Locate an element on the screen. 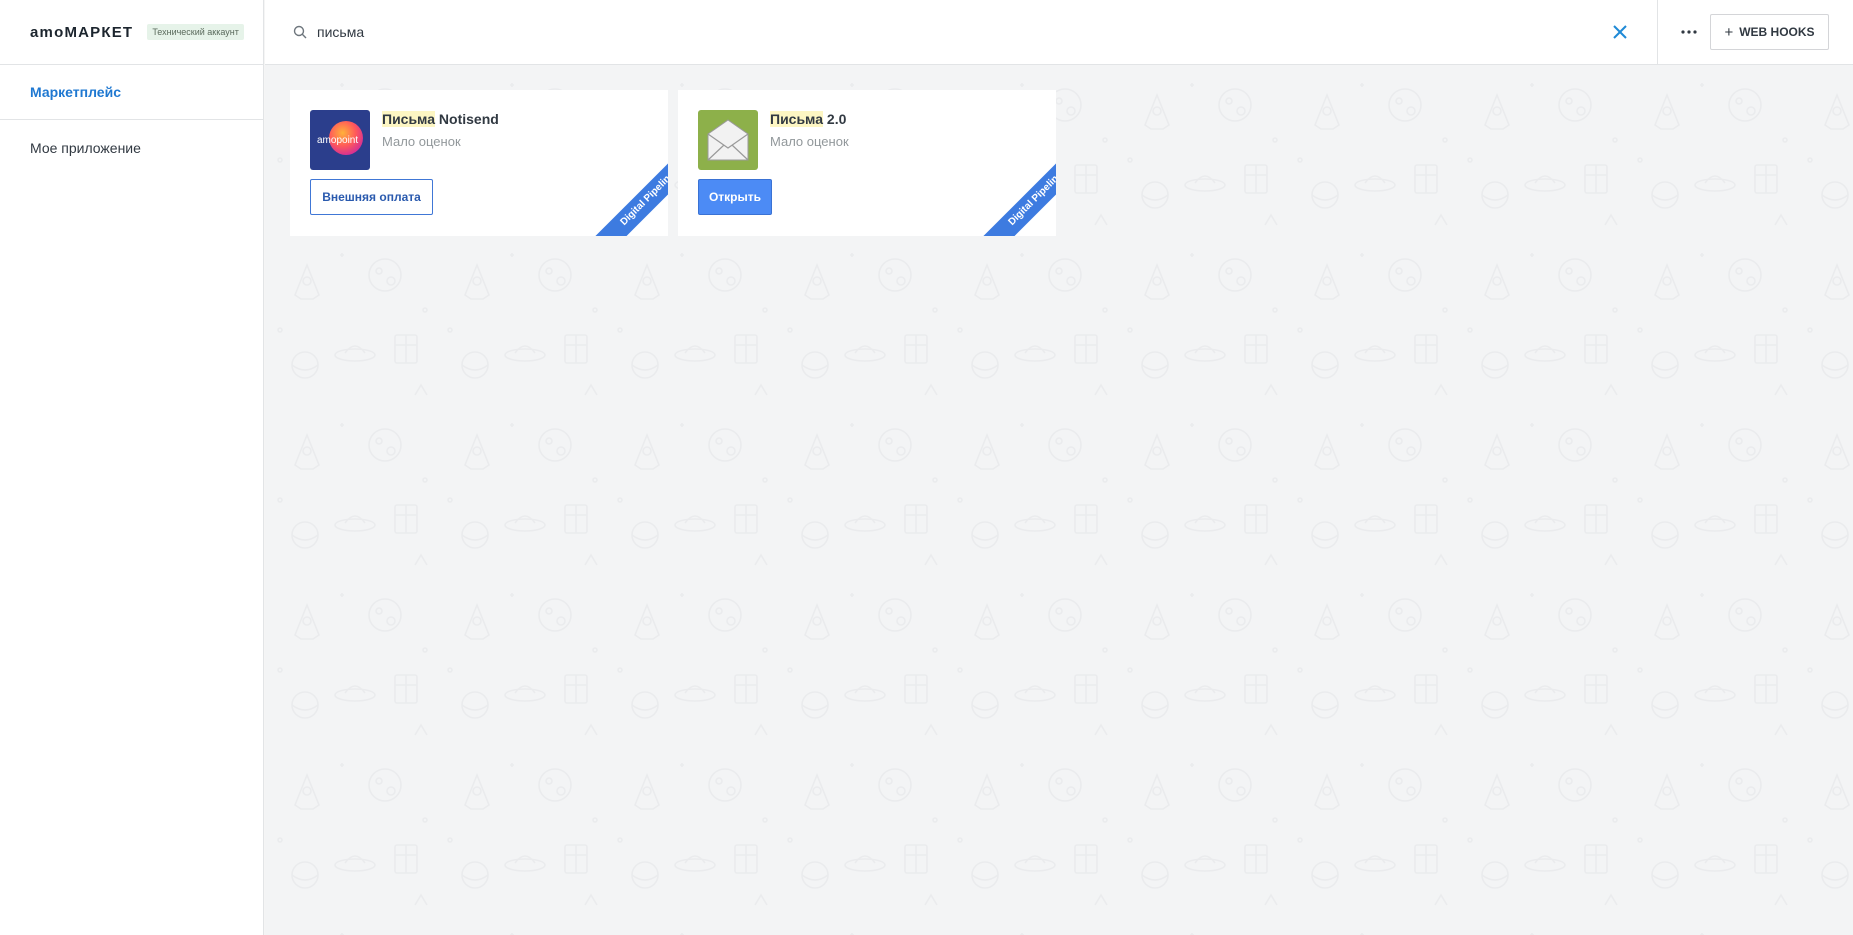 This screenshot has width=1853, height=935. web-hooks-button: + WEB HOOKS is located at coordinates (1769, 32).